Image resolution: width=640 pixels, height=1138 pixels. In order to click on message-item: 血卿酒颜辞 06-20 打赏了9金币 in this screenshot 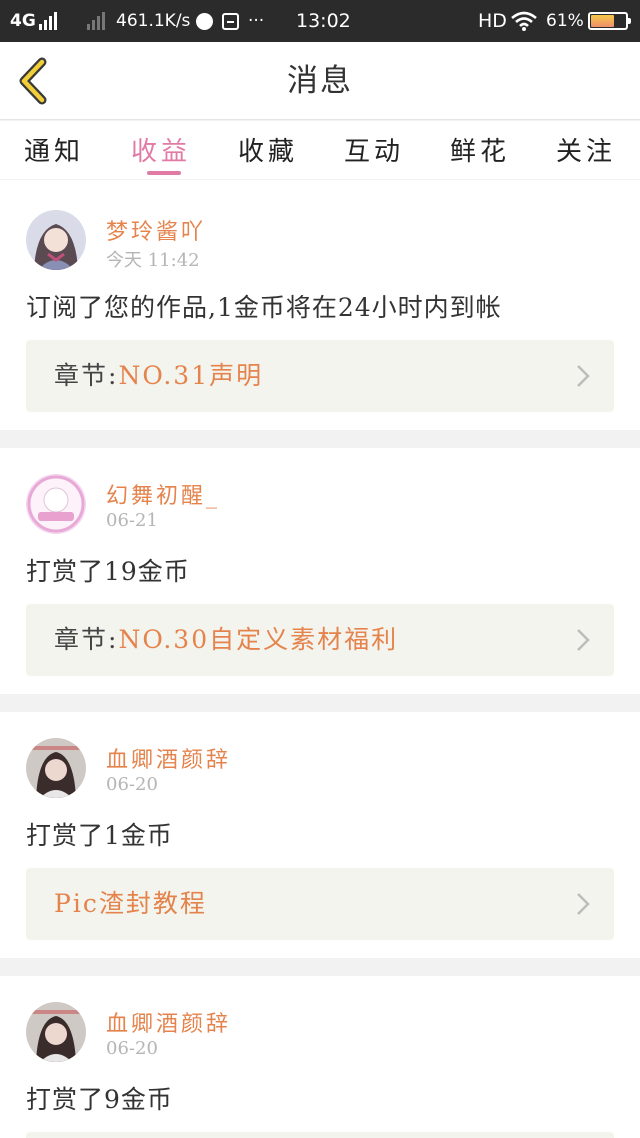, I will do `click(320, 1057)`.